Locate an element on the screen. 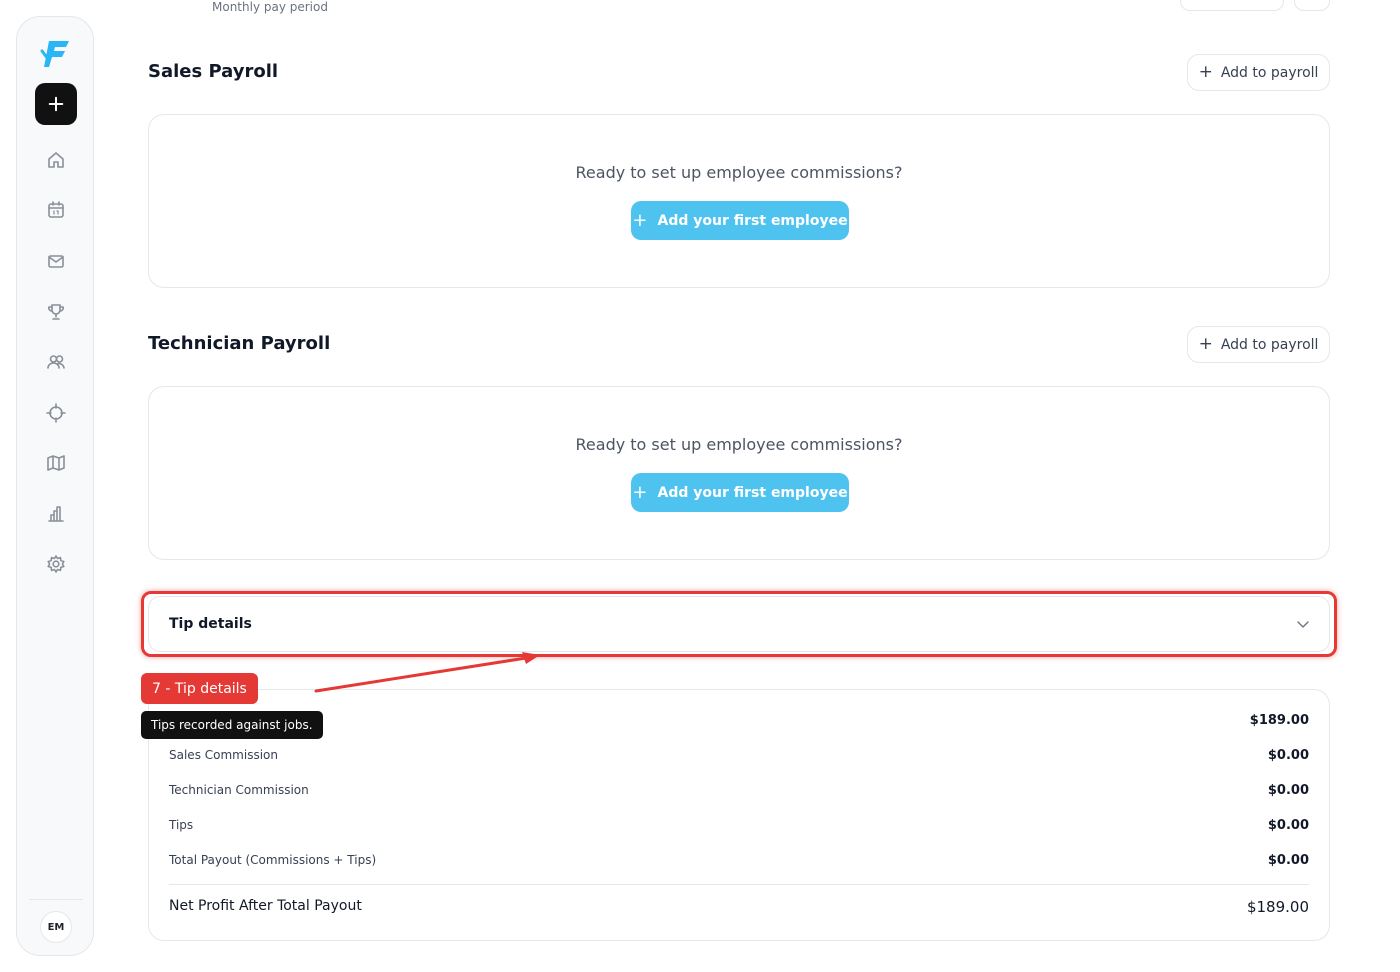 The height and width of the screenshot is (972, 1400). sales-add-first-employee-button: + Add your first employee is located at coordinates (740, 220).